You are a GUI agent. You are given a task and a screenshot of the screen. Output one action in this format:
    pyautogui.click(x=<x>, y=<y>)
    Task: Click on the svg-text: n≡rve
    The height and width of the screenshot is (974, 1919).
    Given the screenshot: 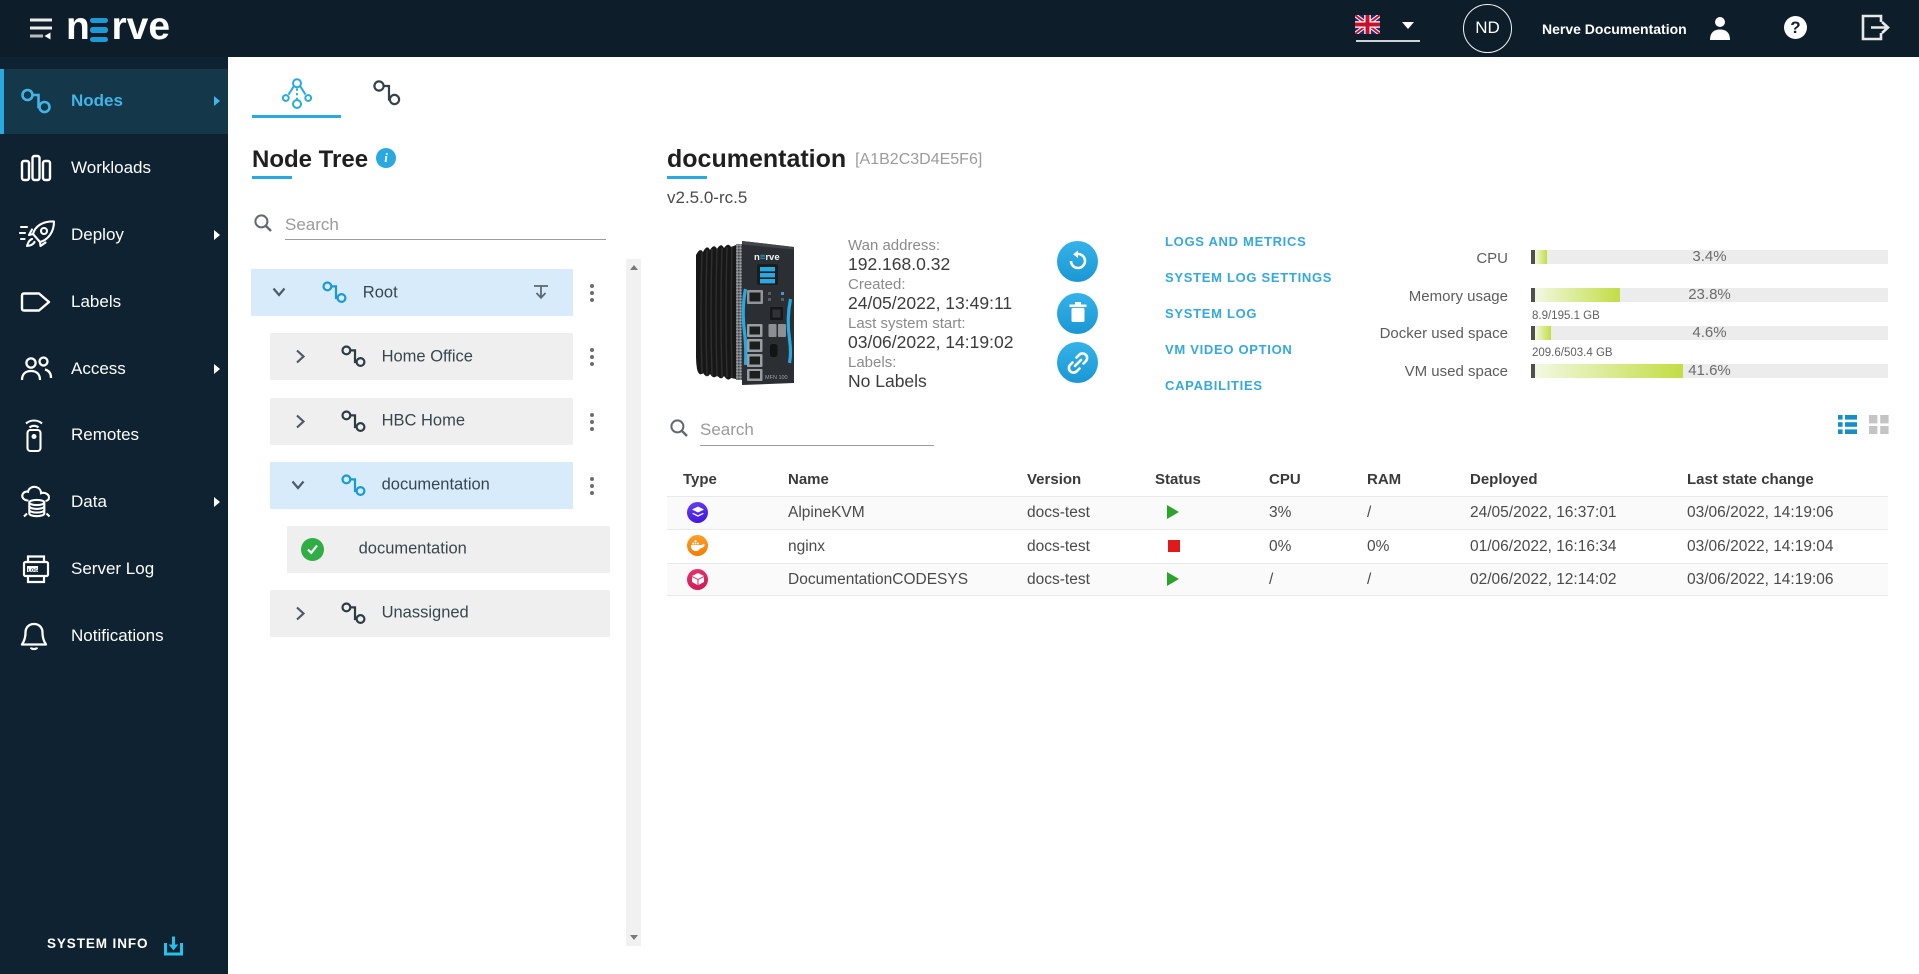 What is the action you would take?
    pyautogui.click(x=767, y=257)
    